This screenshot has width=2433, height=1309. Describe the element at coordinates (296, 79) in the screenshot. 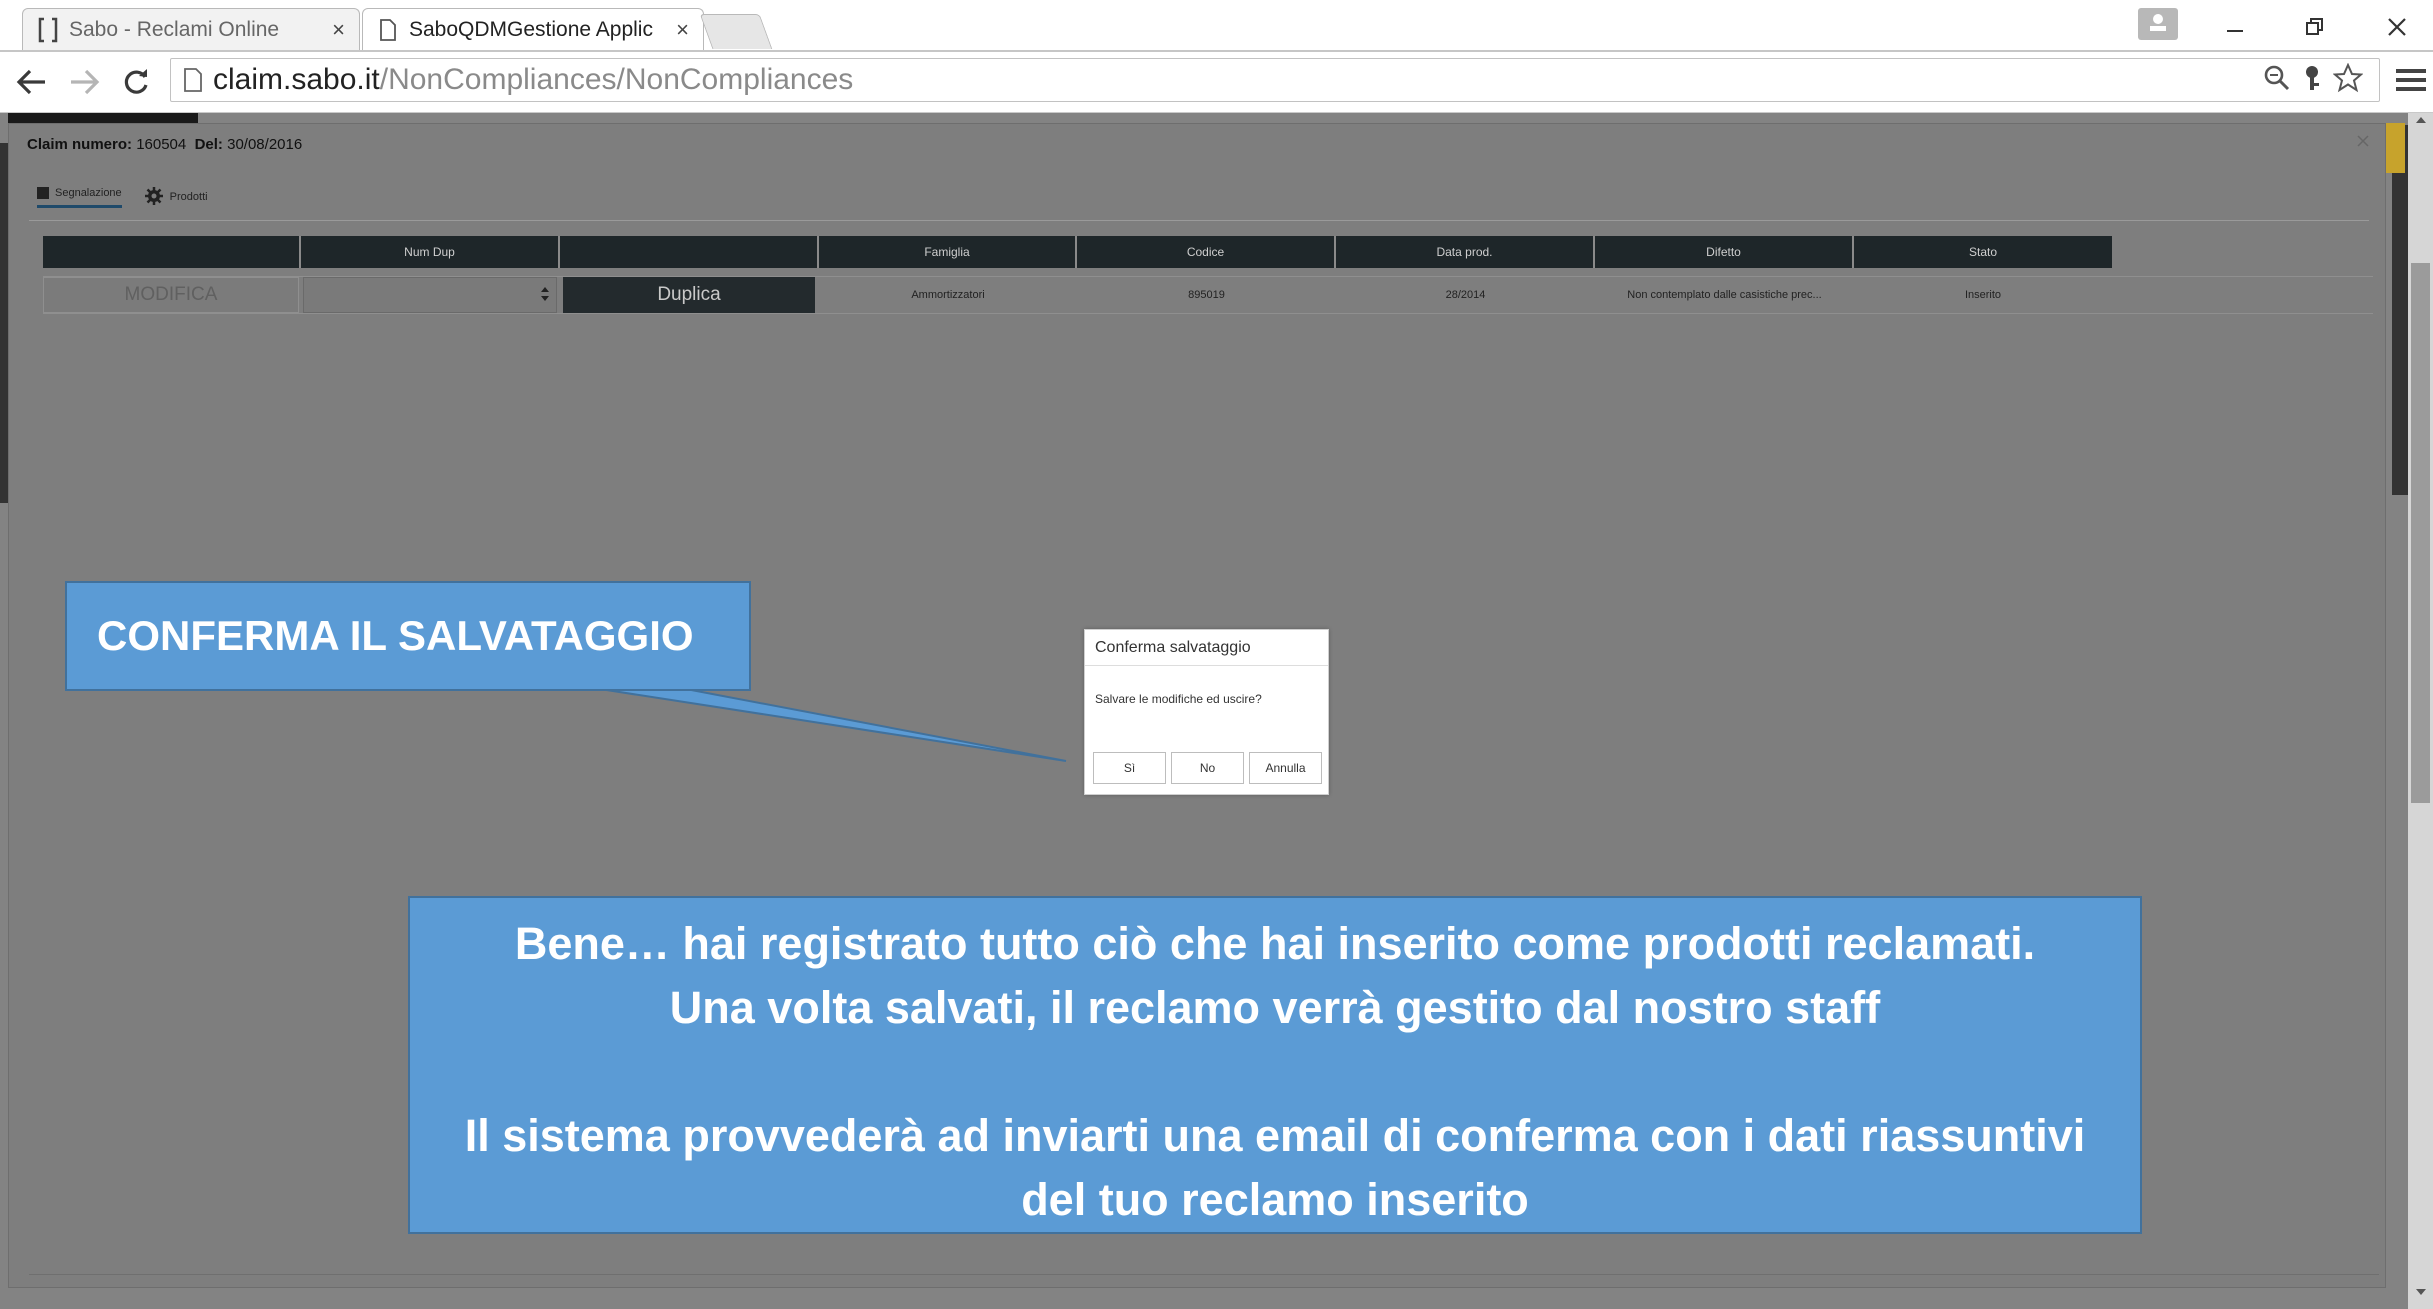

I see `url-host: claim.sabo.it` at that location.